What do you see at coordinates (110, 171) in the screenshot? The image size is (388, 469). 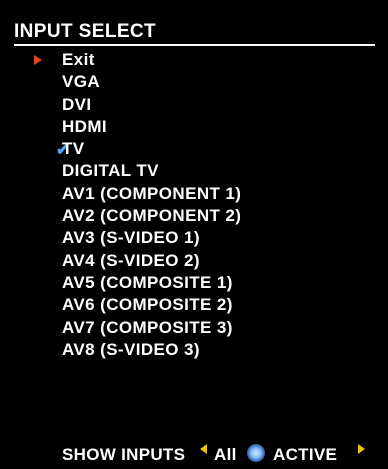 I see `menu-item-label: DIGITAL TV` at bounding box center [110, 171].